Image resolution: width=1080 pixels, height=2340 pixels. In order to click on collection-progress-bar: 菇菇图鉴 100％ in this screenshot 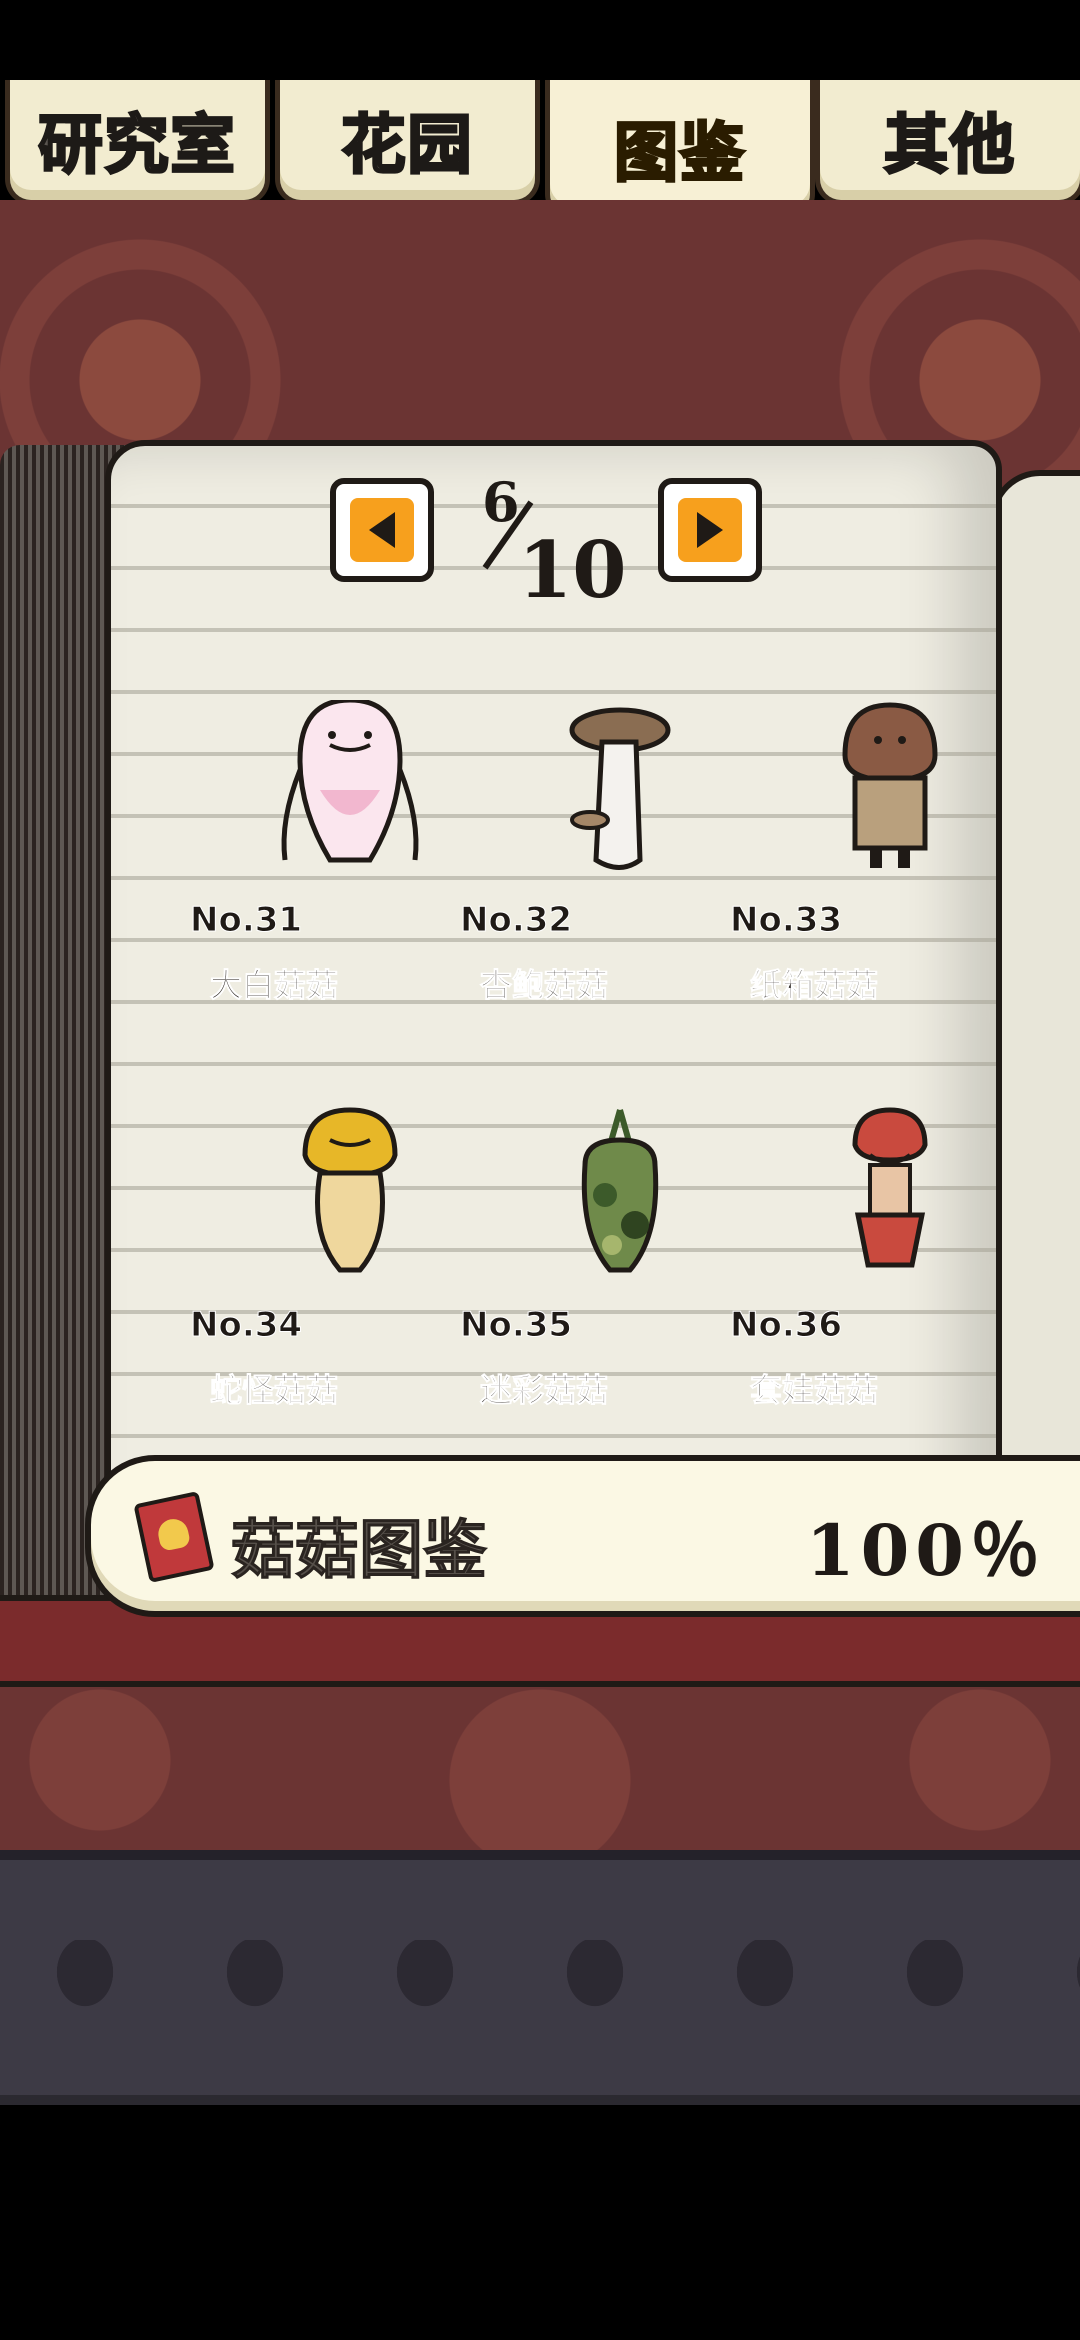, I will do `click(582, 1536)`.